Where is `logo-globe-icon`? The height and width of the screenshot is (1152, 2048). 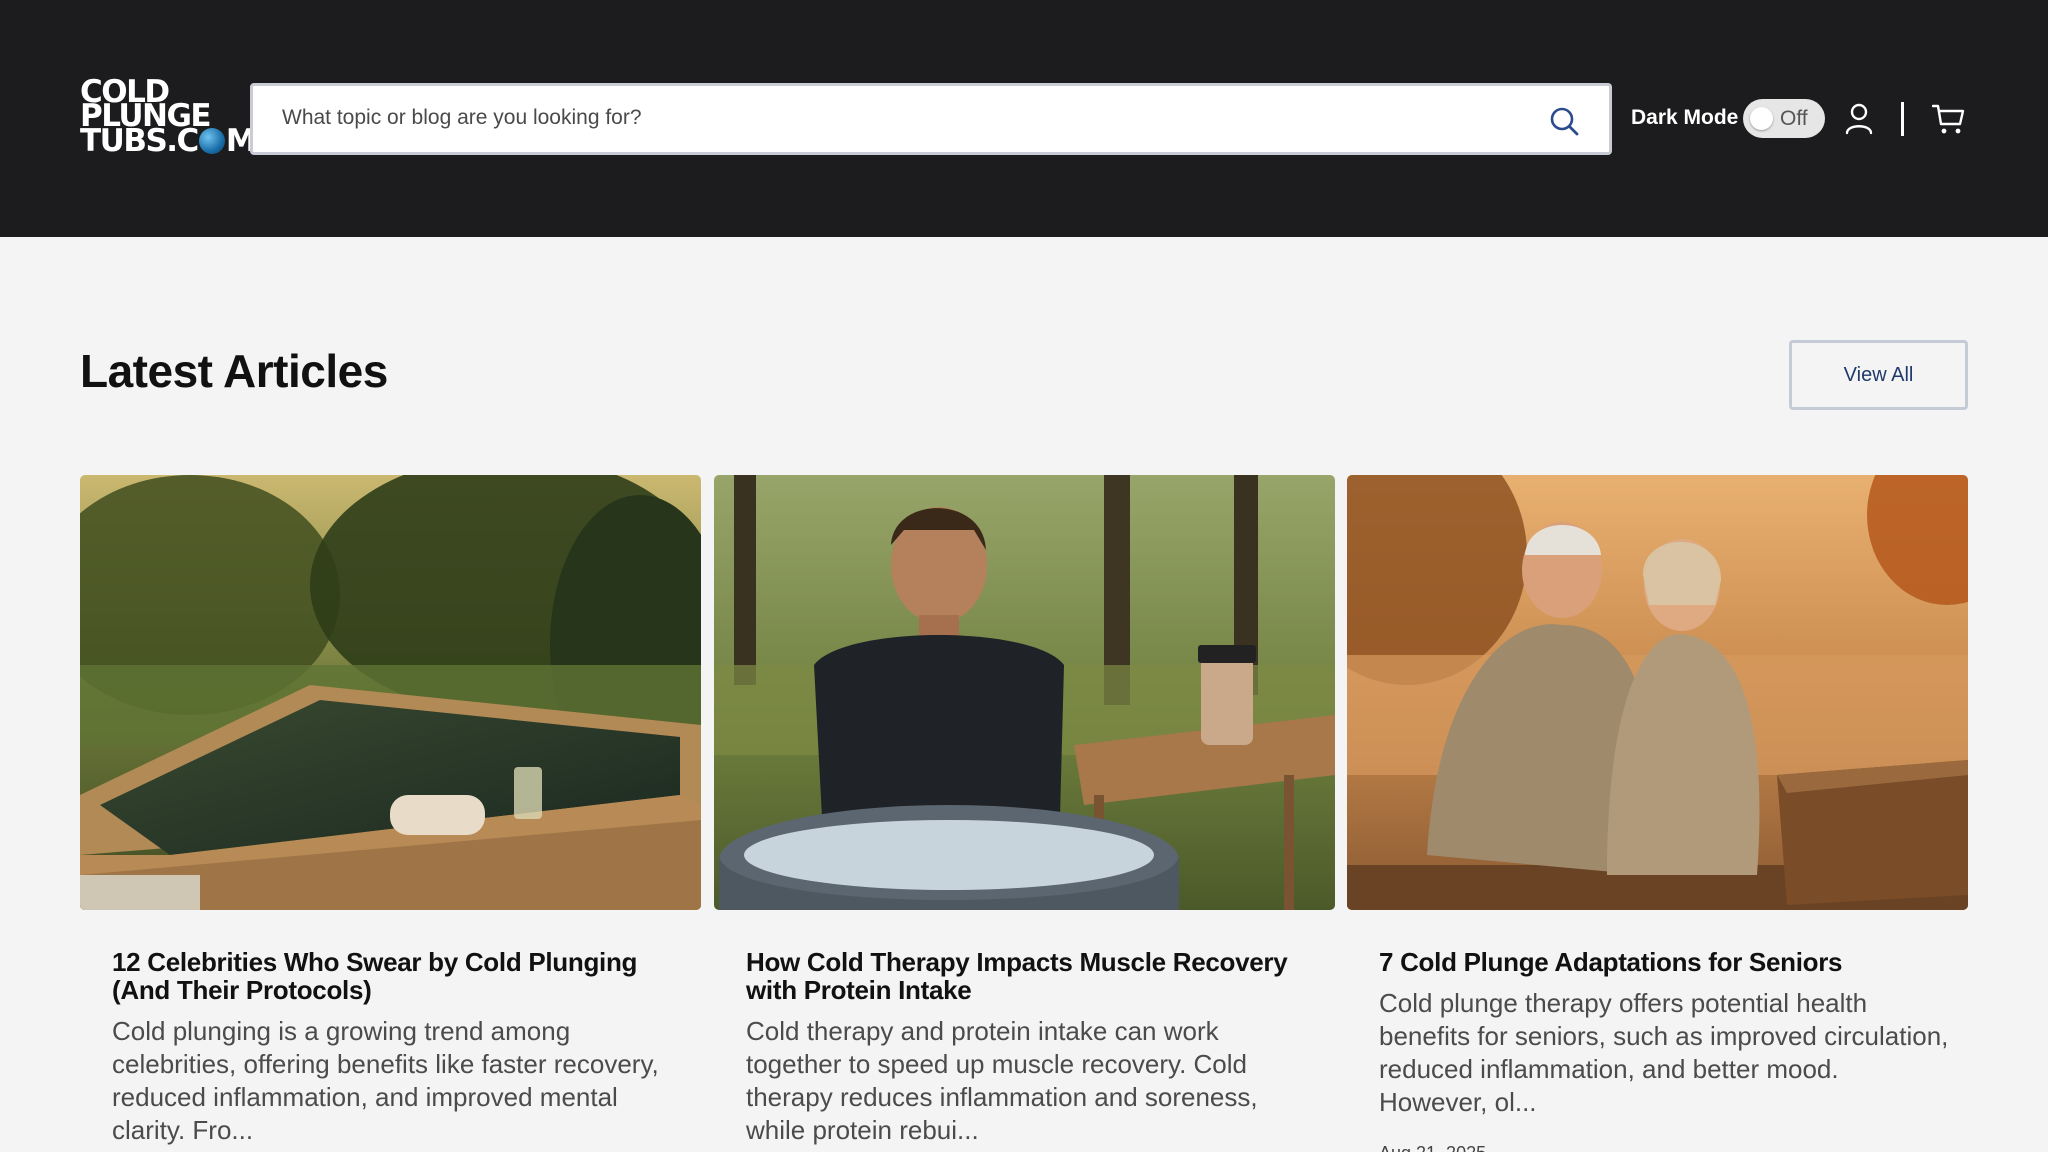
logo-globe-icon is located at coordinates (211, 141).